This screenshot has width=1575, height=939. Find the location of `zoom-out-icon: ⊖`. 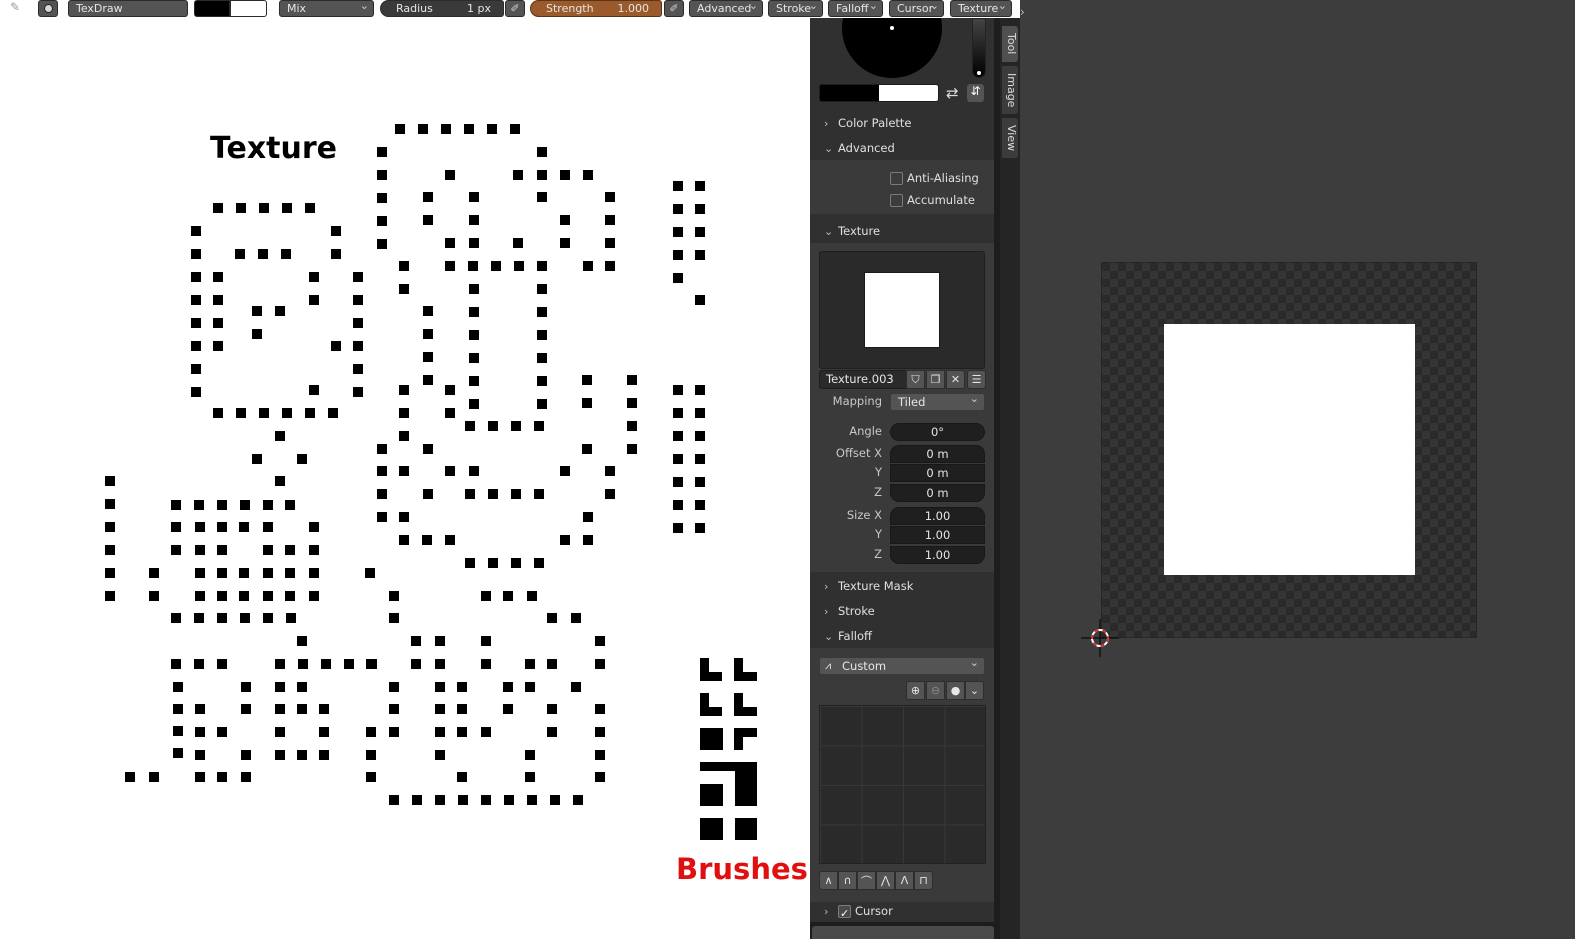

zoom-out-icon: ⊖ is located at coordinates (935, 690).